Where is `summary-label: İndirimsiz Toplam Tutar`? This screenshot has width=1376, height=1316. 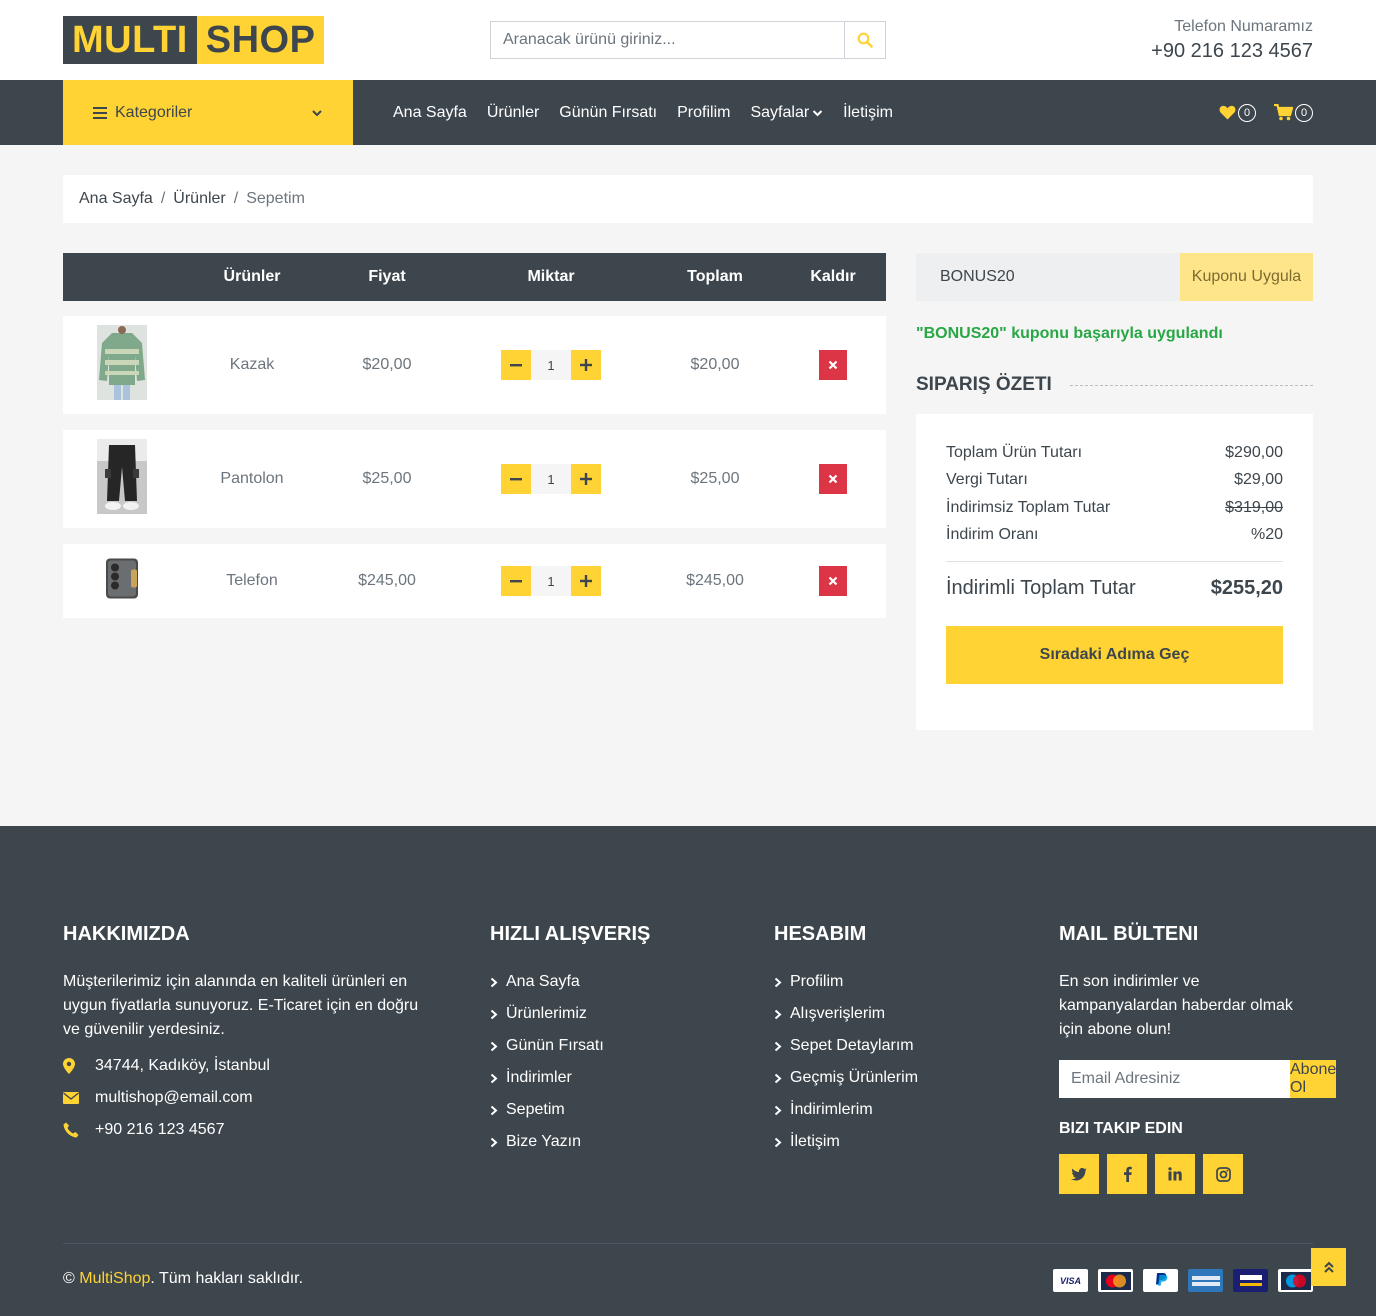
summary-label: İndirimsiz Toplam Tutar is located at coordinates (1028, 507).